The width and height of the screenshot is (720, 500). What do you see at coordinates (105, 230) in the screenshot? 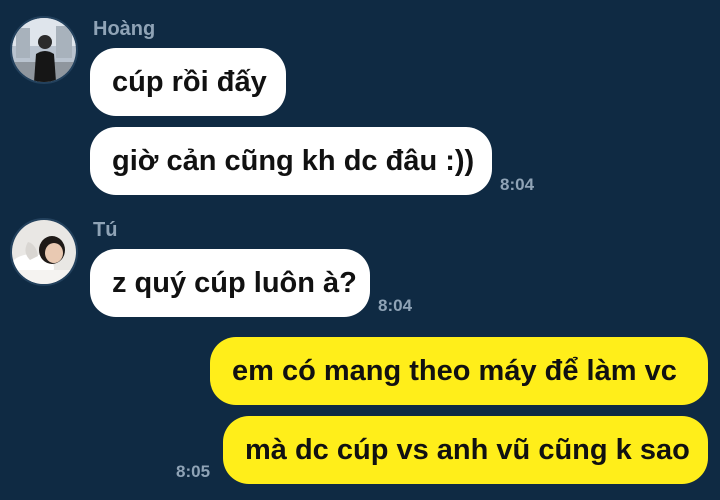
I see `sender-name-tu: Tú` at bounding box center [105, 230].